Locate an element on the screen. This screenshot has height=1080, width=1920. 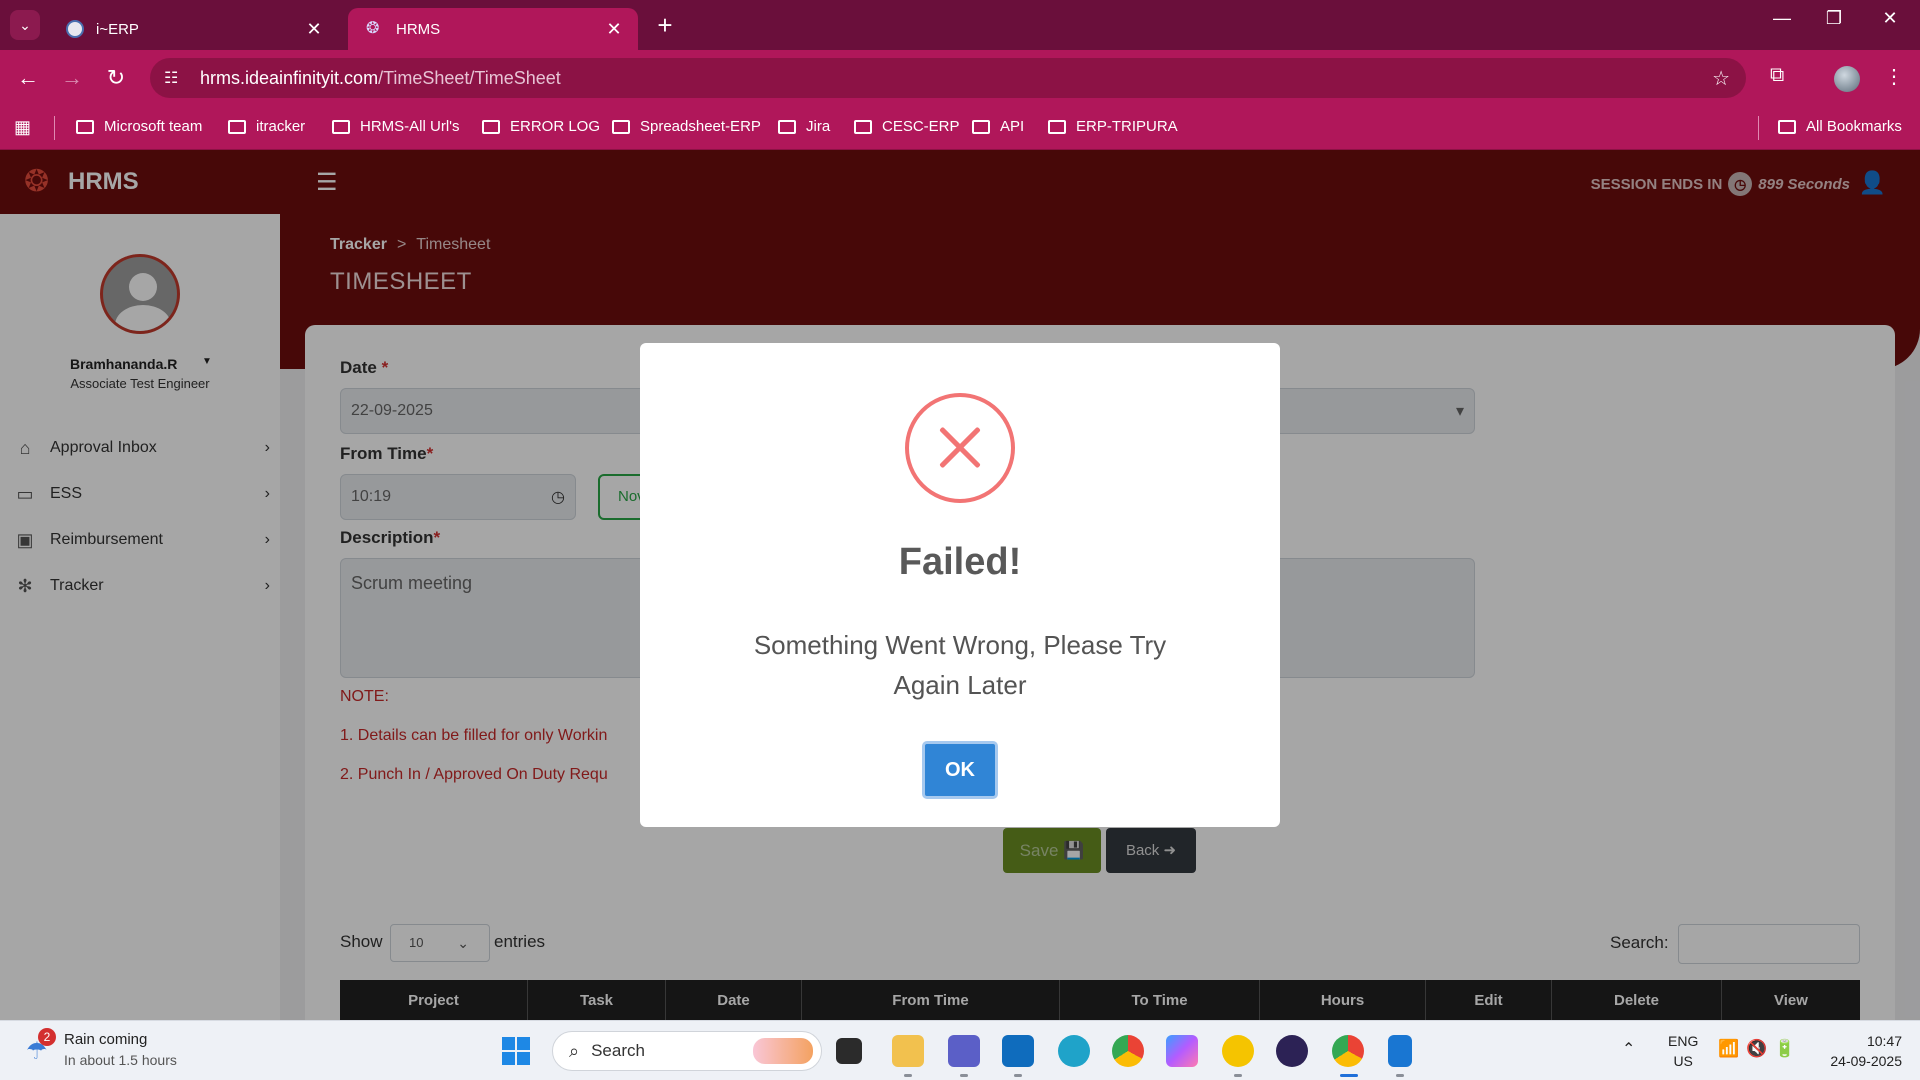
notepad-icon is located at coordinates (1400, 1051).